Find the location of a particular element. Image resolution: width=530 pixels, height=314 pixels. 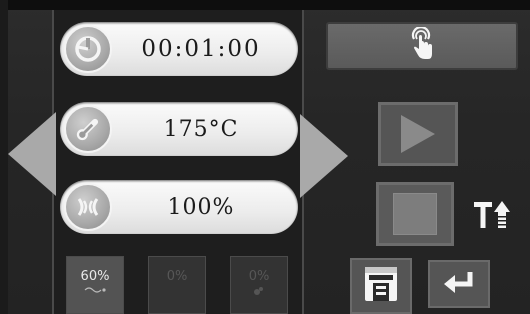

fan-sub-icon is located at coordinates (95, 291).